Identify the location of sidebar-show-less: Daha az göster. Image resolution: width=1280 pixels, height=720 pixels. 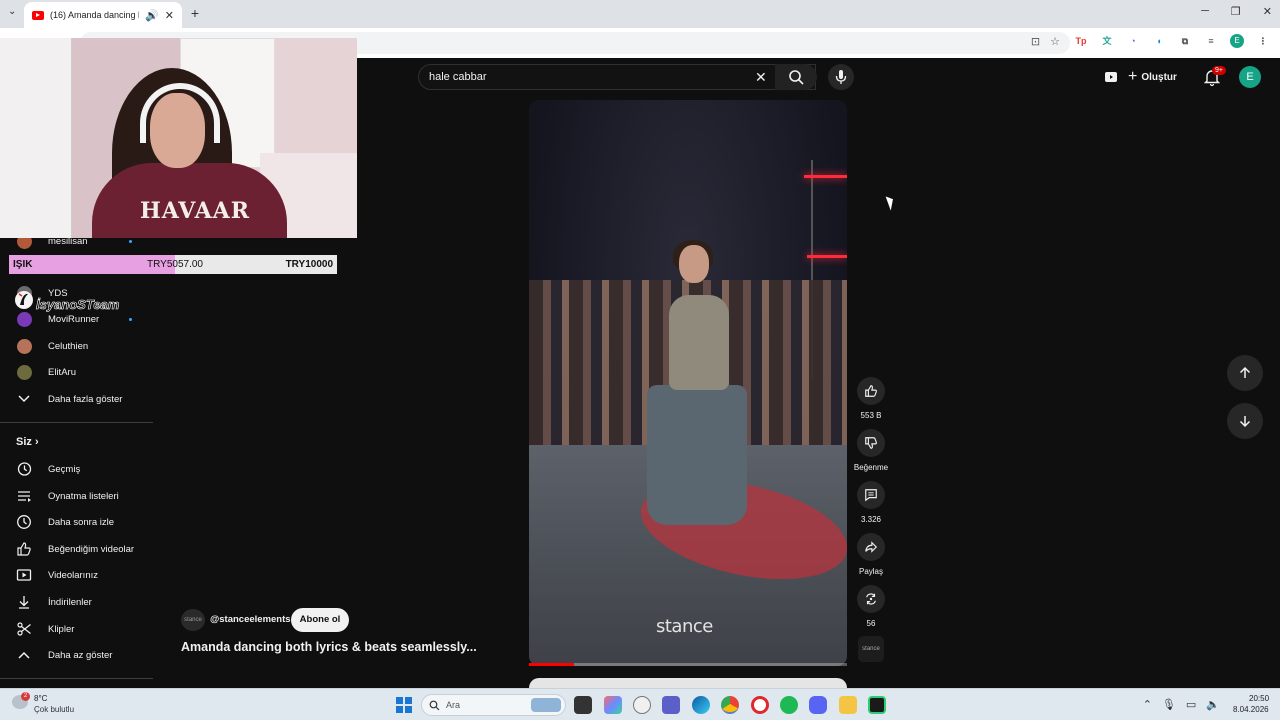
(76, 655).